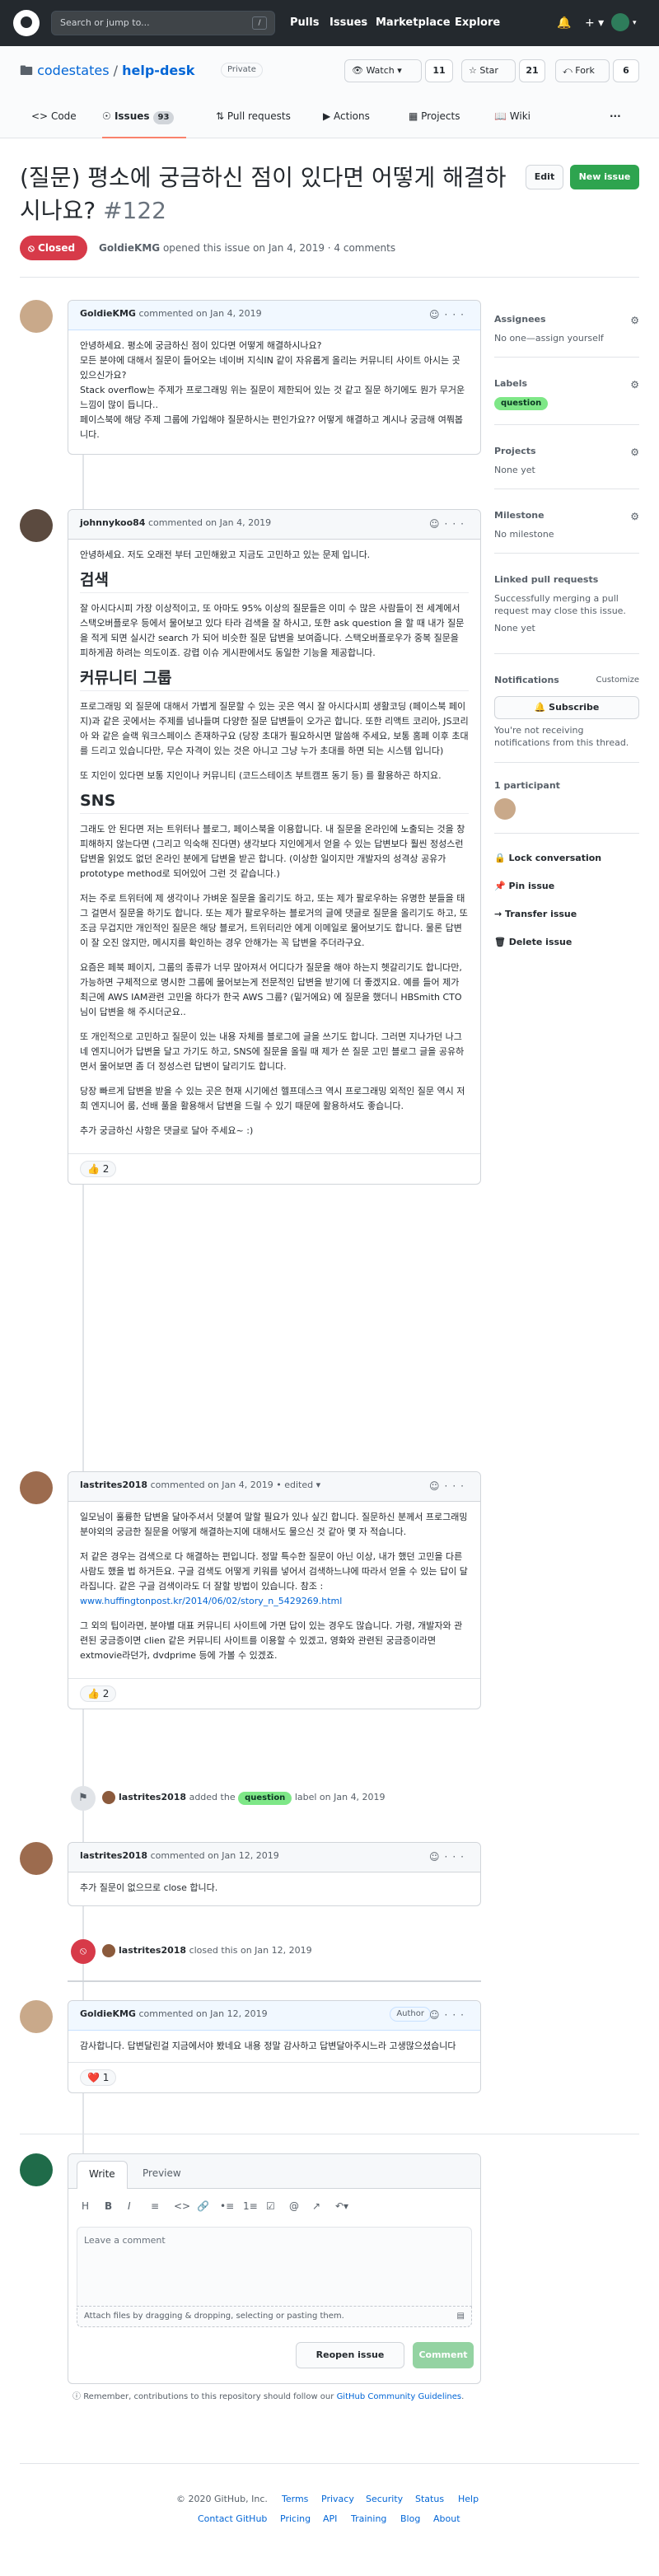  What do you see at coordinates (620, 22) in the screenshot?
I see `user-avatar` at bounding box center [620, 22].